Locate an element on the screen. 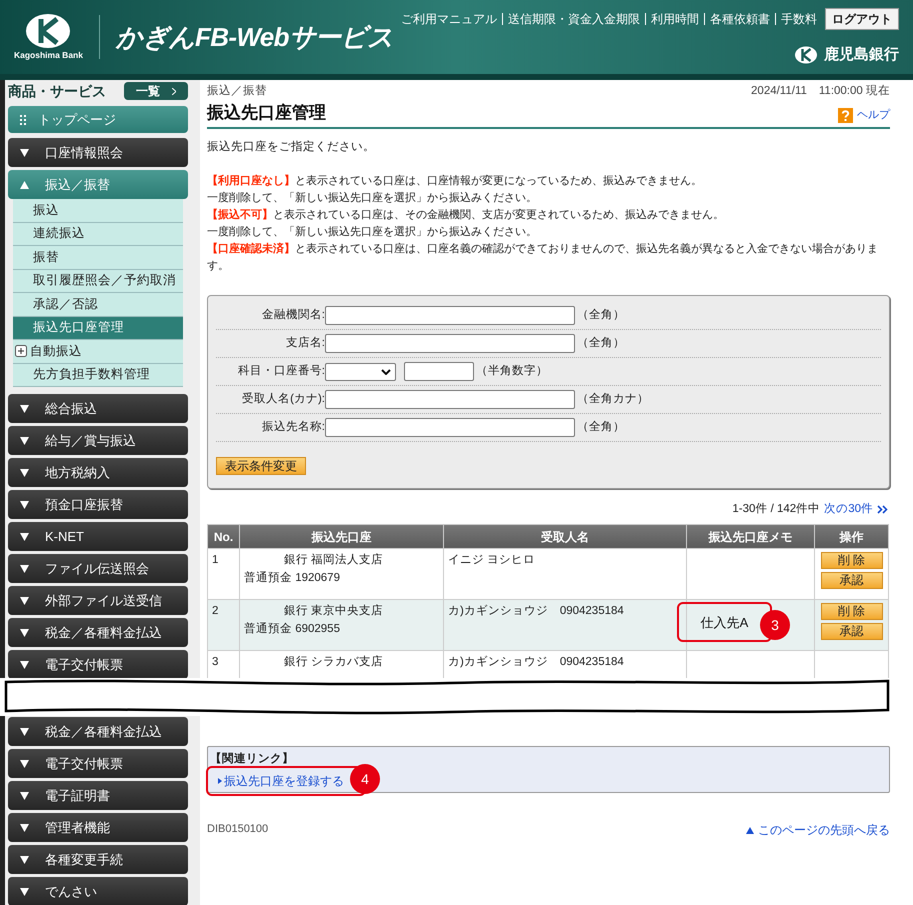 Image resolution: width=913 pixels, height=905 pixels. notice-text: 【振込不可】と表示されている口座は、その金融機関、支店が変更されているため、振込みできません。 is located at coordinates (466, 215).